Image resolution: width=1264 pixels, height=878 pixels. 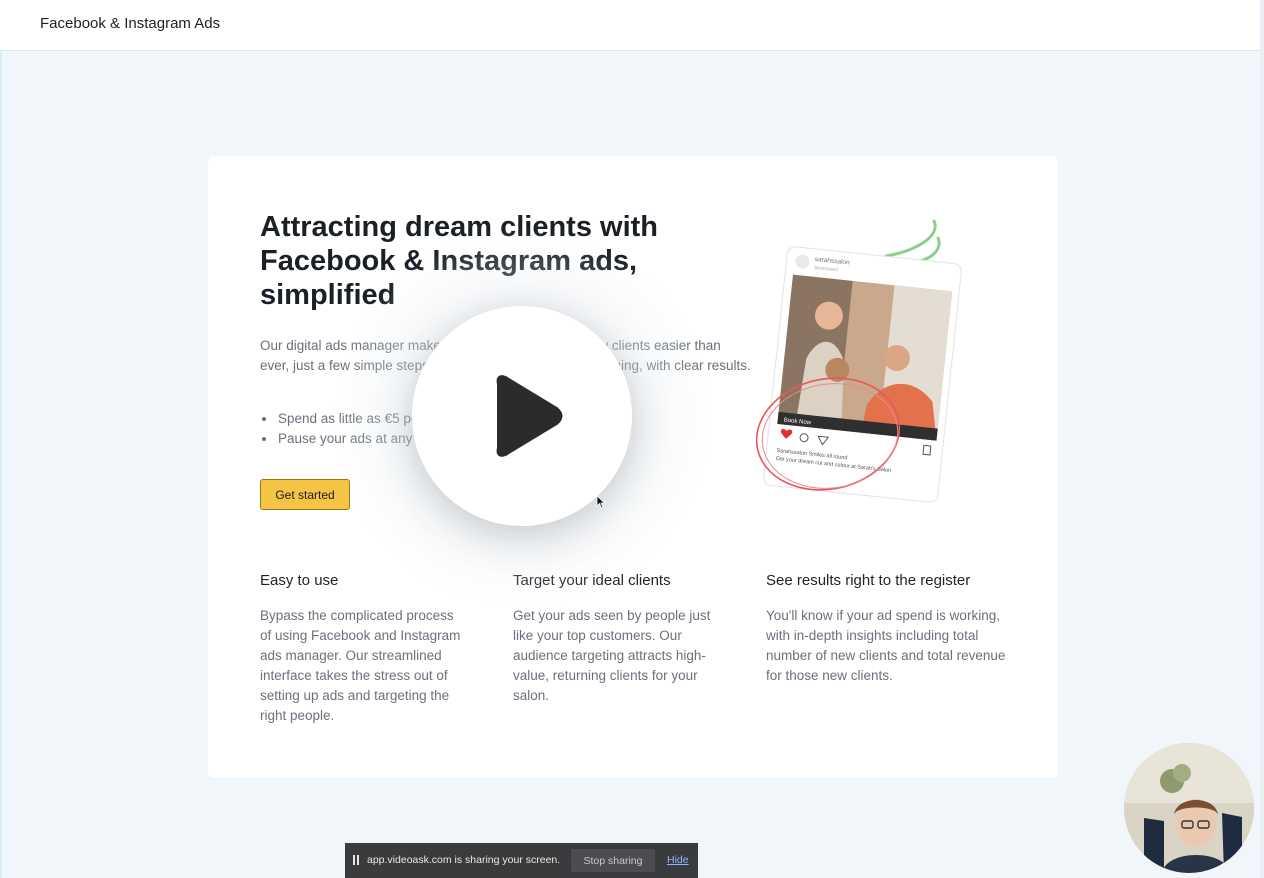 I want to click on pause-icon, so click(x=356, y=860).